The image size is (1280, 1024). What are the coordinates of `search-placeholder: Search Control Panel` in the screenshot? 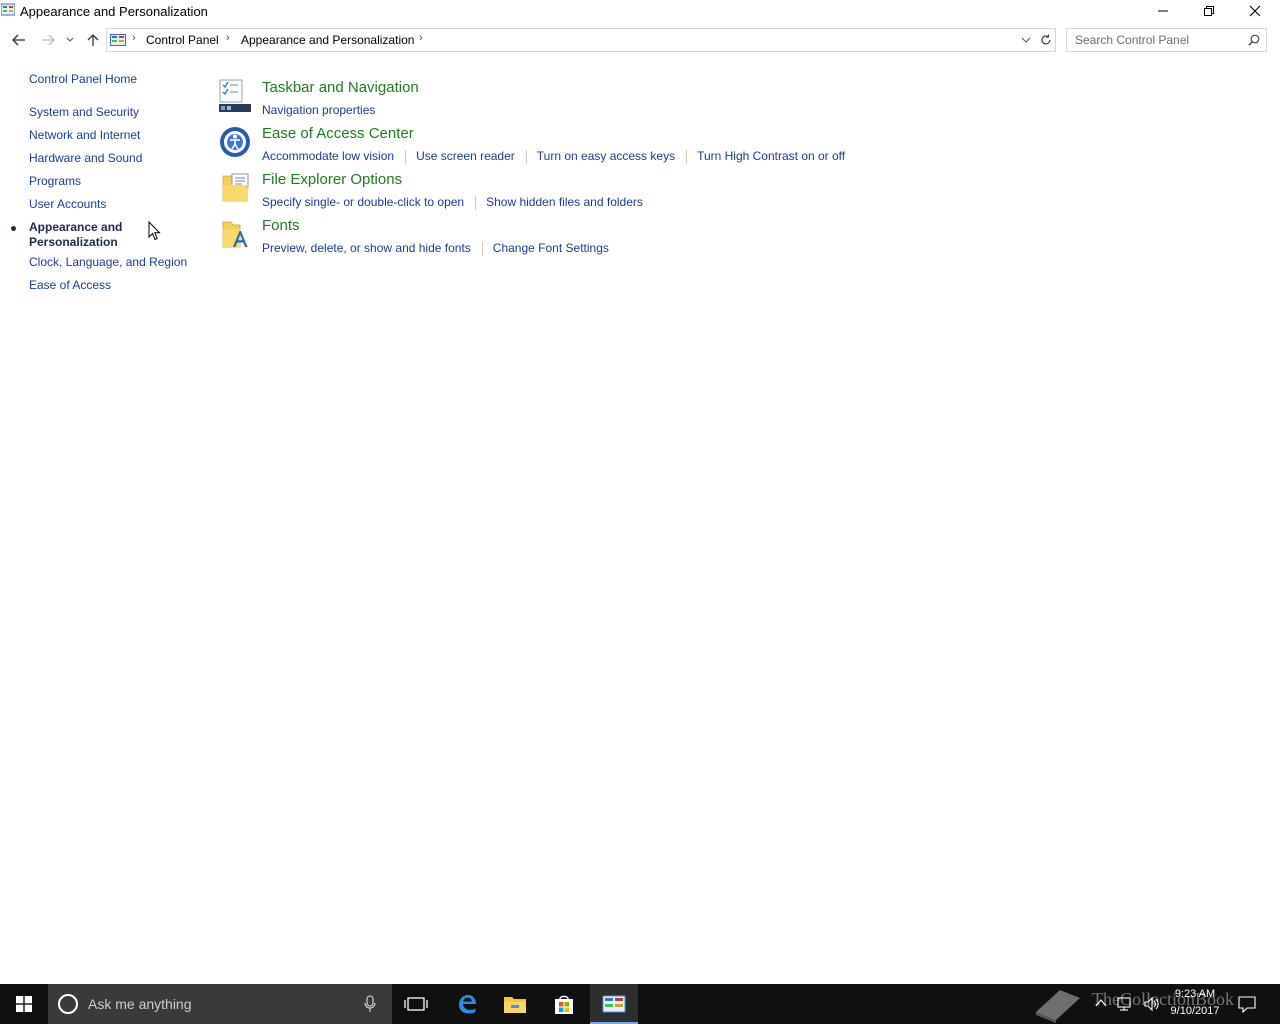 It's located at (1132, 40).